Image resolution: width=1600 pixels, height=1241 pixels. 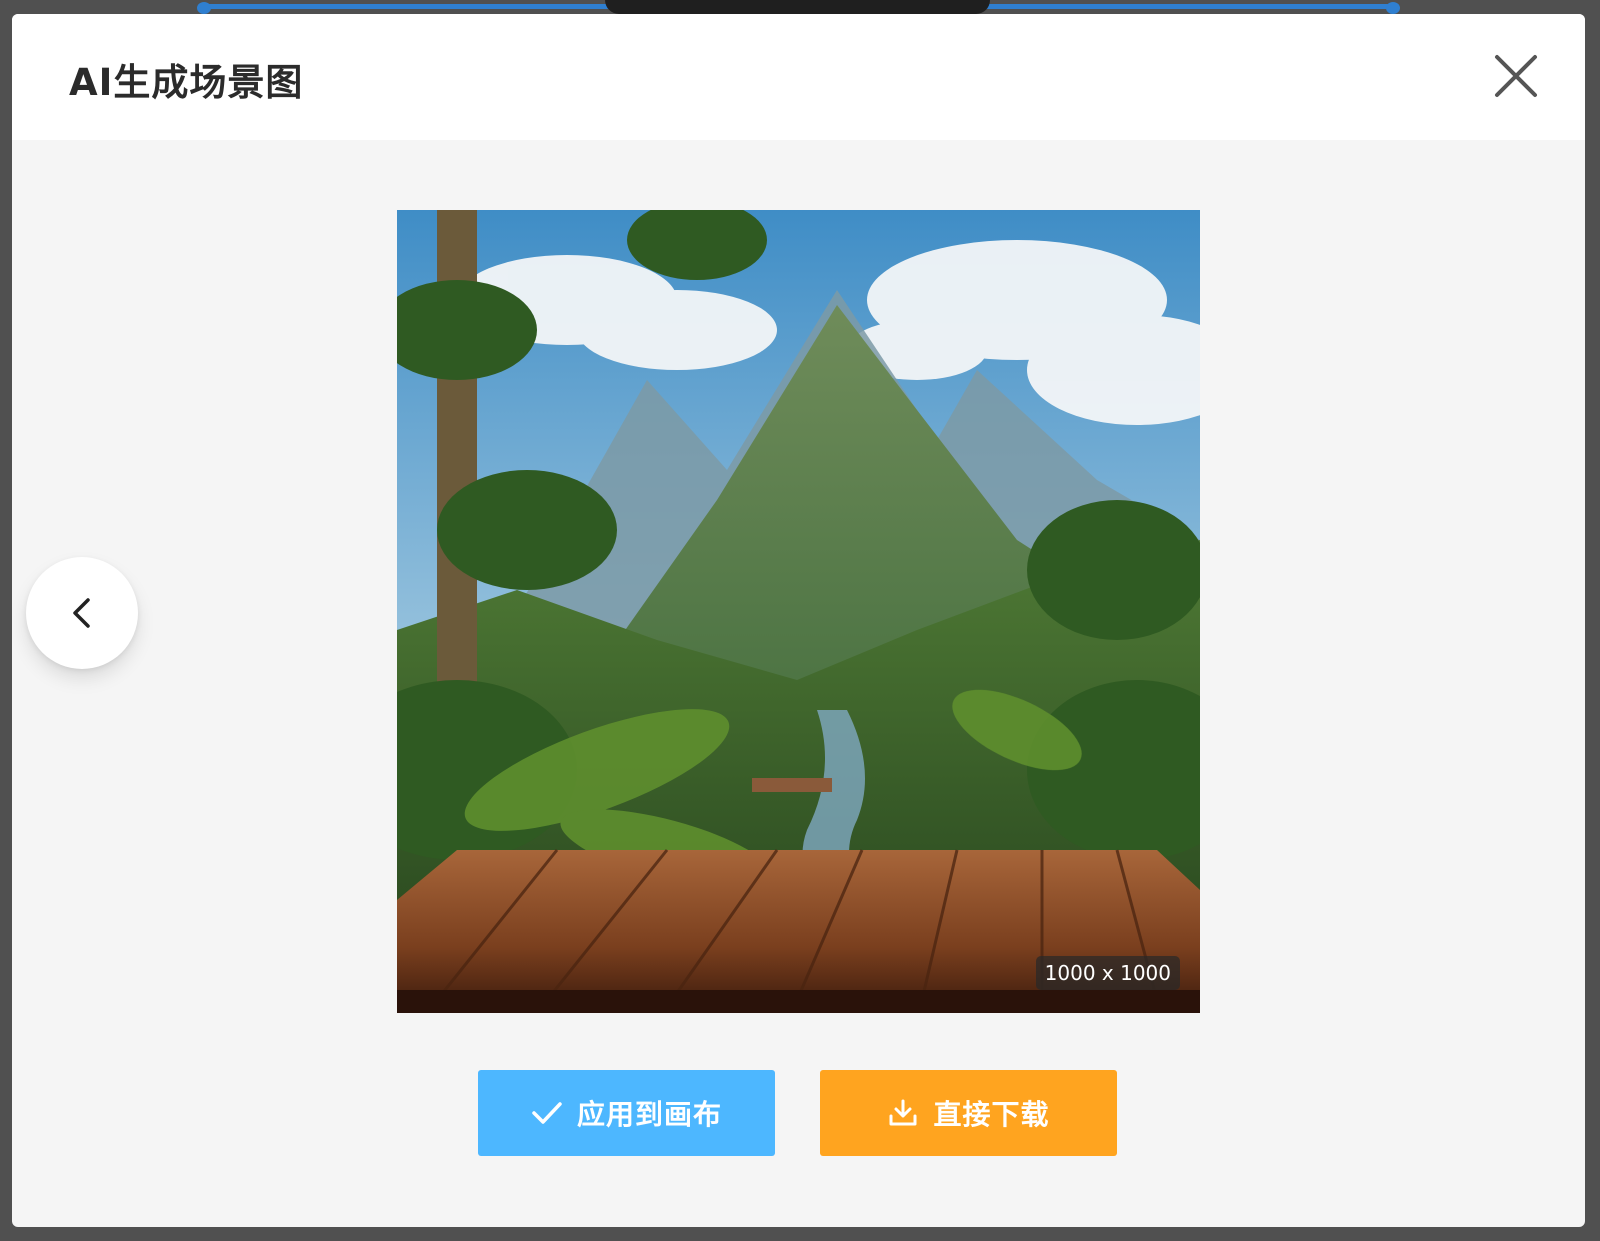 I want to click on close-button, so click(x=1516, y=76).